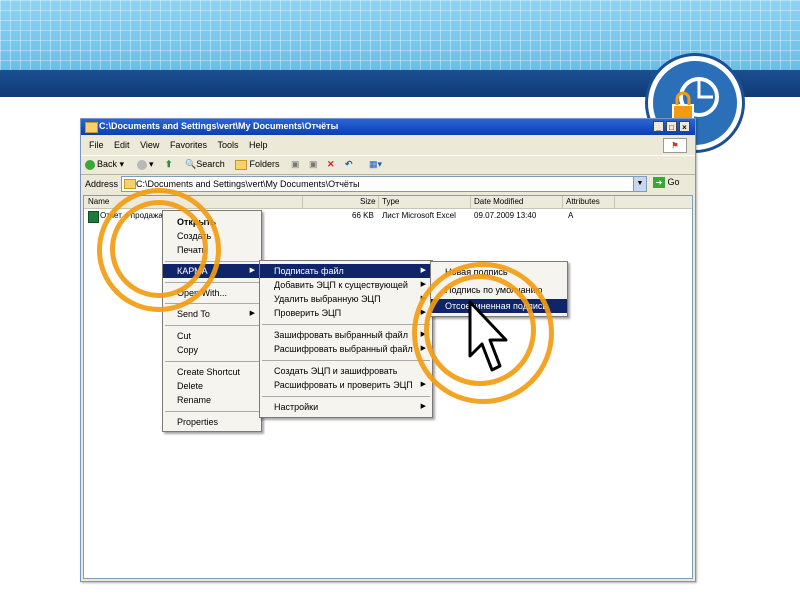 This screenshot has width=800, height=600. Describe the element at coordinates (191, 164) in the screenshot. I see `search-icon: 🔍` at that location.